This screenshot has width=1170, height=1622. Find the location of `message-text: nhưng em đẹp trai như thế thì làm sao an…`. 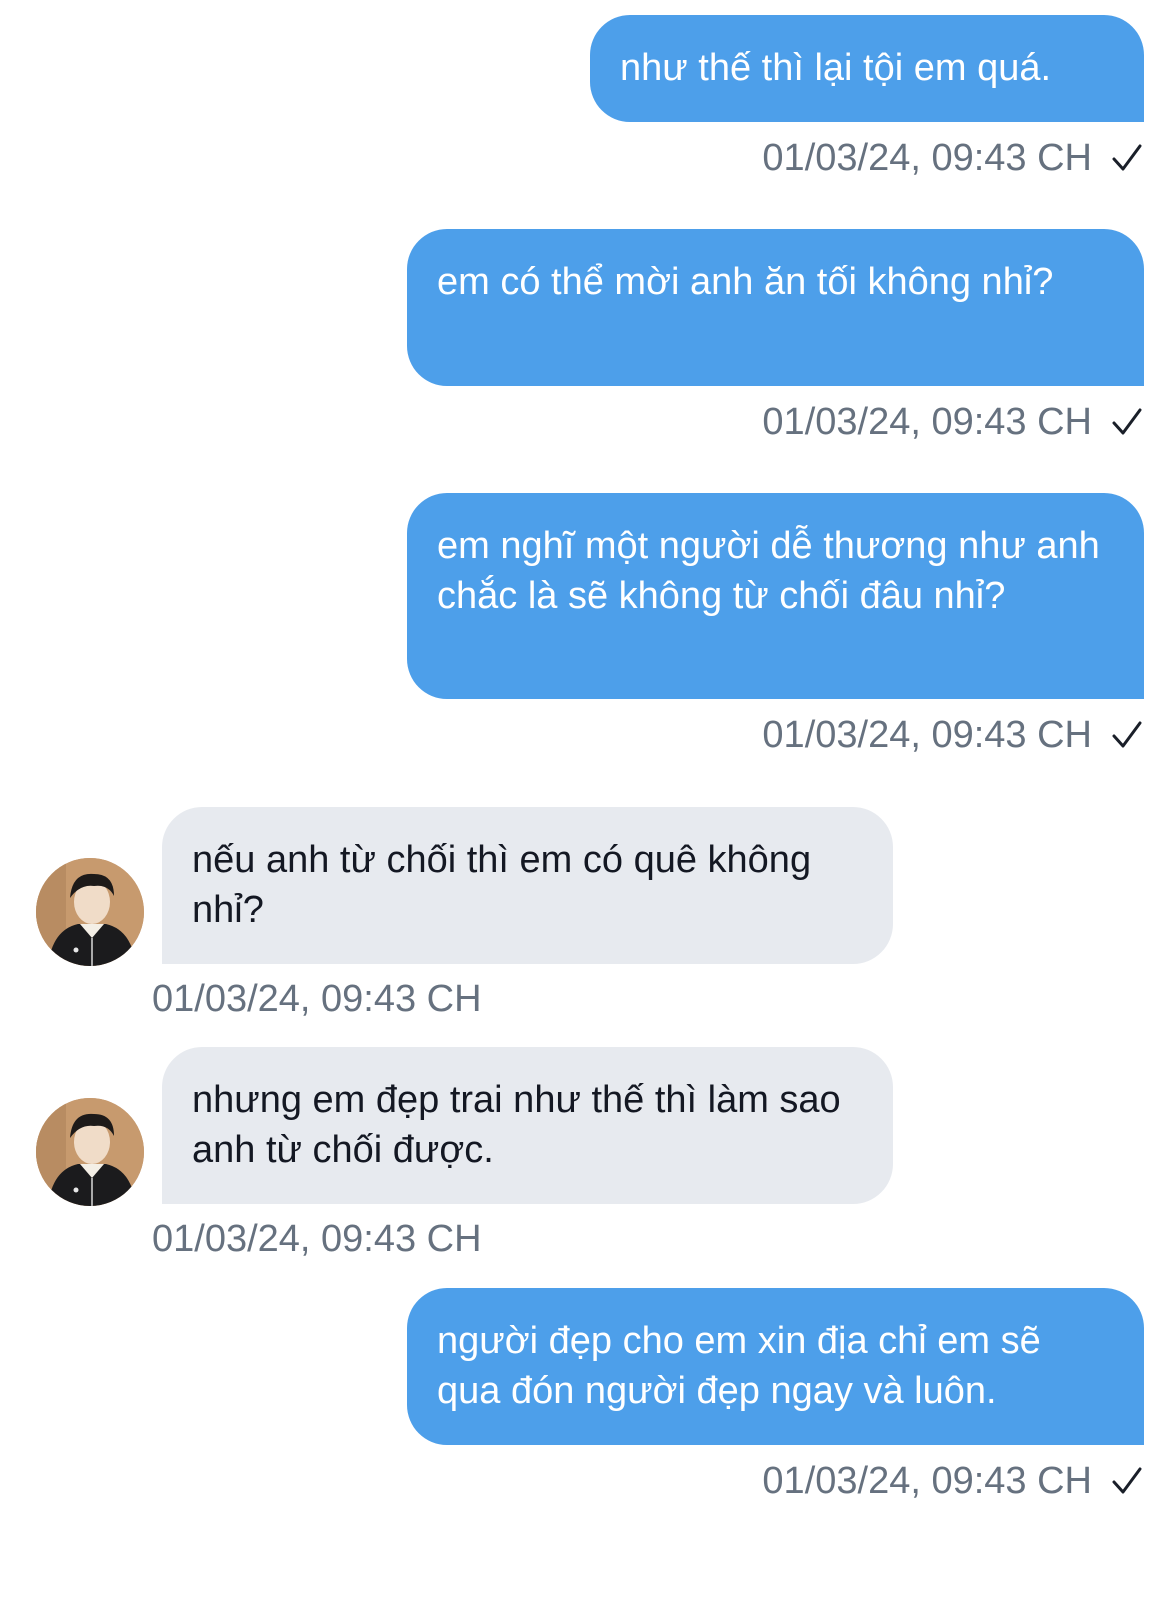

message-text: nhưng em đẹp trai như thế thì làm sao an… is located at coordinates (516, 1125).